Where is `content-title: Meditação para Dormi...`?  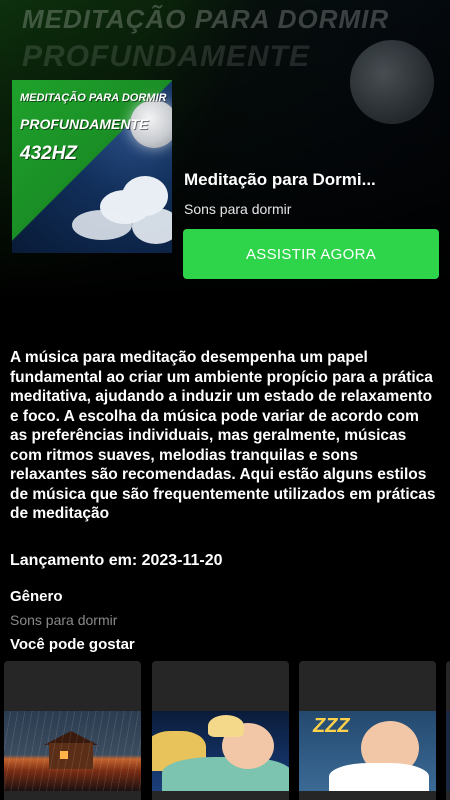 content-title: Meditação para Dormi... is located at coordinates (280, 179).